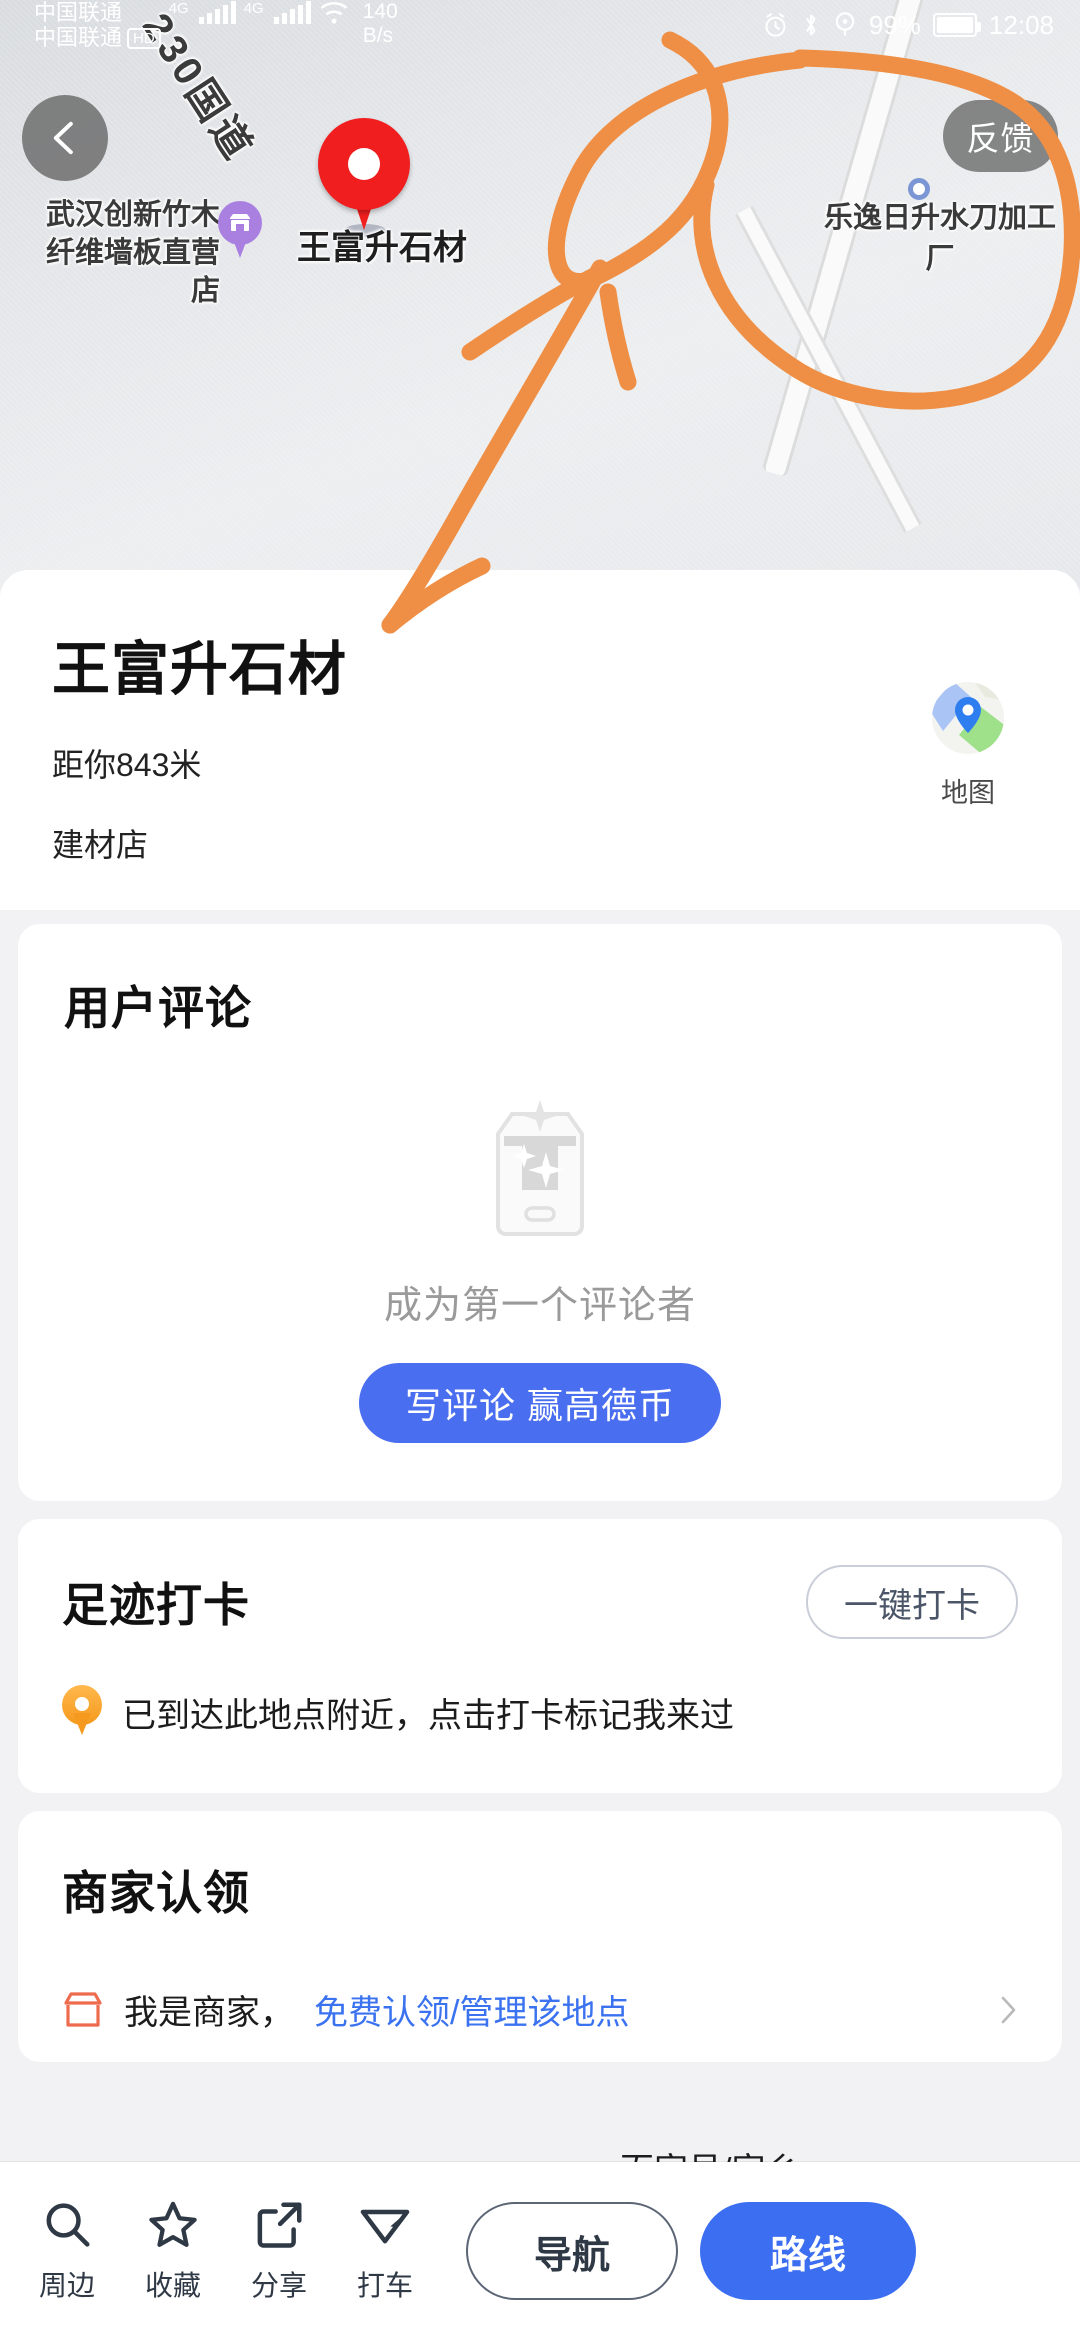 The image size is (1080, 2340). What do you see at coordinates (1008, 2009) in the screenshot?
I see `chevron-right-icon` at bounding box center [1008, 2009].